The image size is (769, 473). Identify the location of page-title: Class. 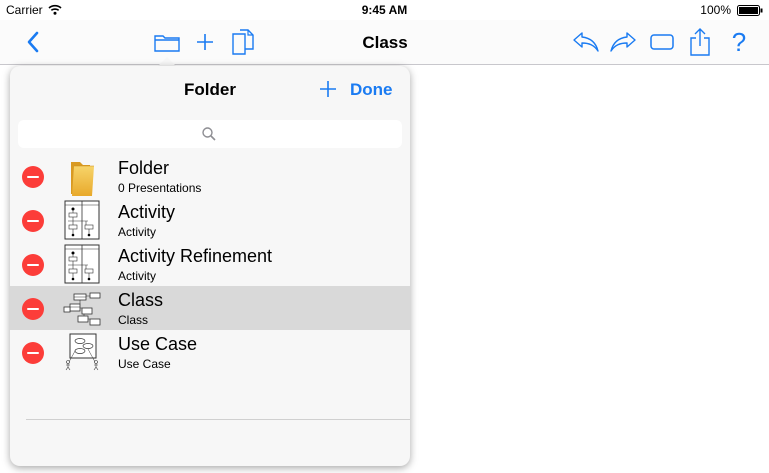
(385, 42).